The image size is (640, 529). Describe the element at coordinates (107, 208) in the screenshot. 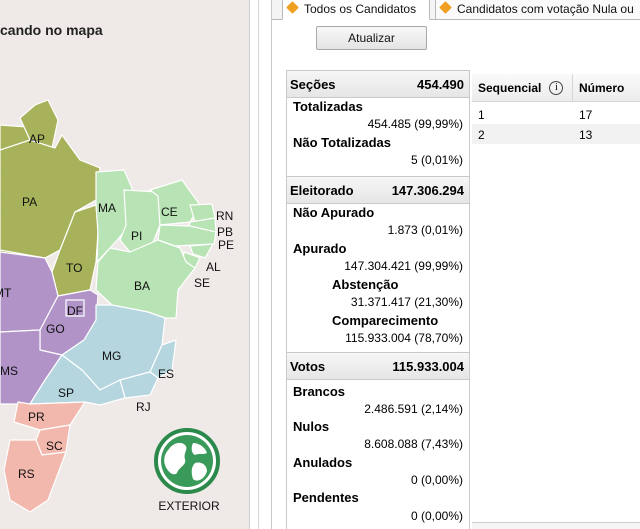

I see `label-ma: MA` at that location.